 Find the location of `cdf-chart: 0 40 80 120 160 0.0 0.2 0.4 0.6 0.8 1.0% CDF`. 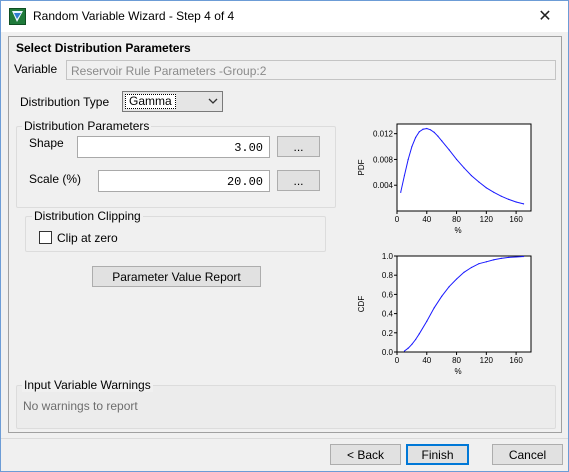

cdf-chart: 0 40 80 120 160 0.0 0.2 0.4 0.6 0.8 1.0% CDF is located at coordinates (444, 313).